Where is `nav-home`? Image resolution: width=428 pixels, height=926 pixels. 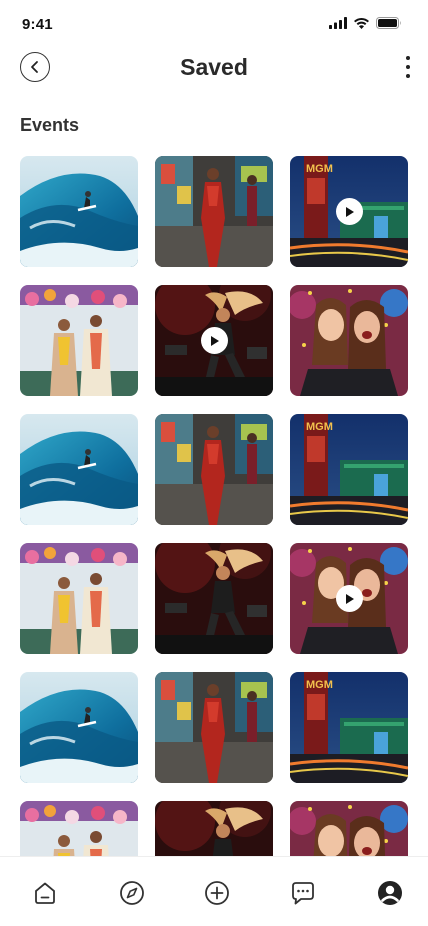
nav-home is located at coordinates (45, 893).